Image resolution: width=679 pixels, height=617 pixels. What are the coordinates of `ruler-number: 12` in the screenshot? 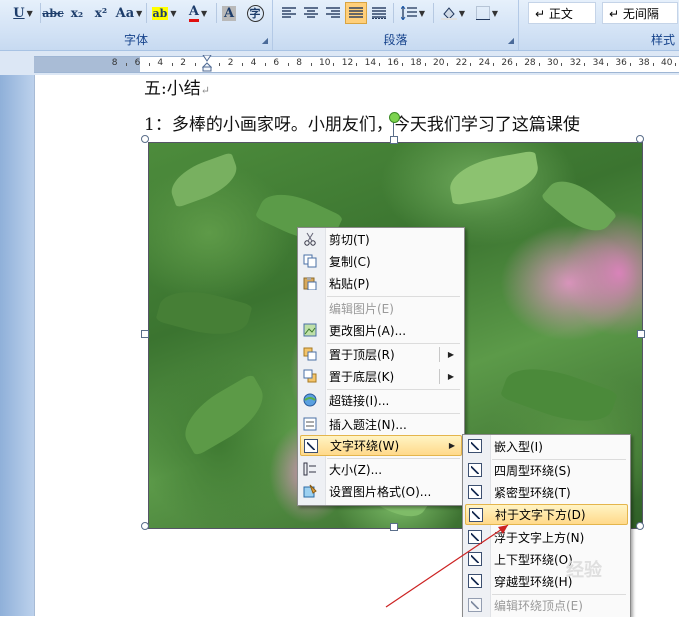 It's located at (347, 63).